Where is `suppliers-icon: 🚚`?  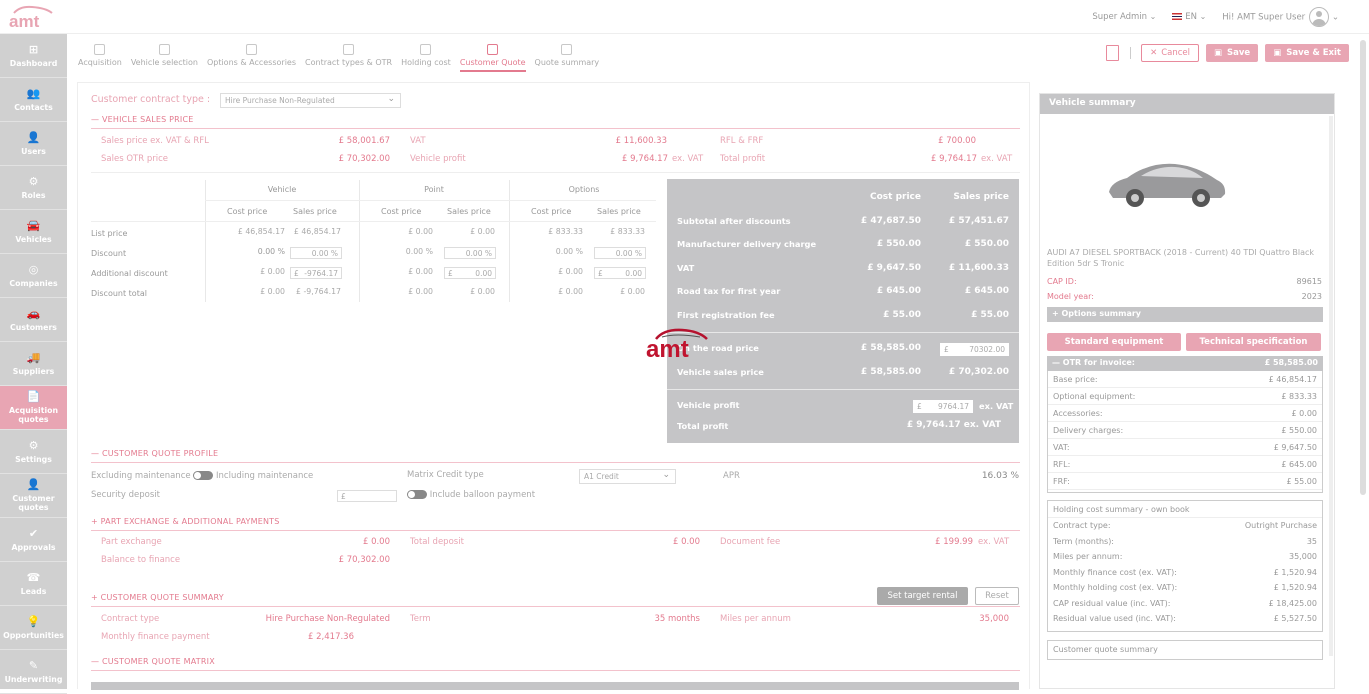
suppliers-icon: 🚚 is located at coordinates (33, 357).